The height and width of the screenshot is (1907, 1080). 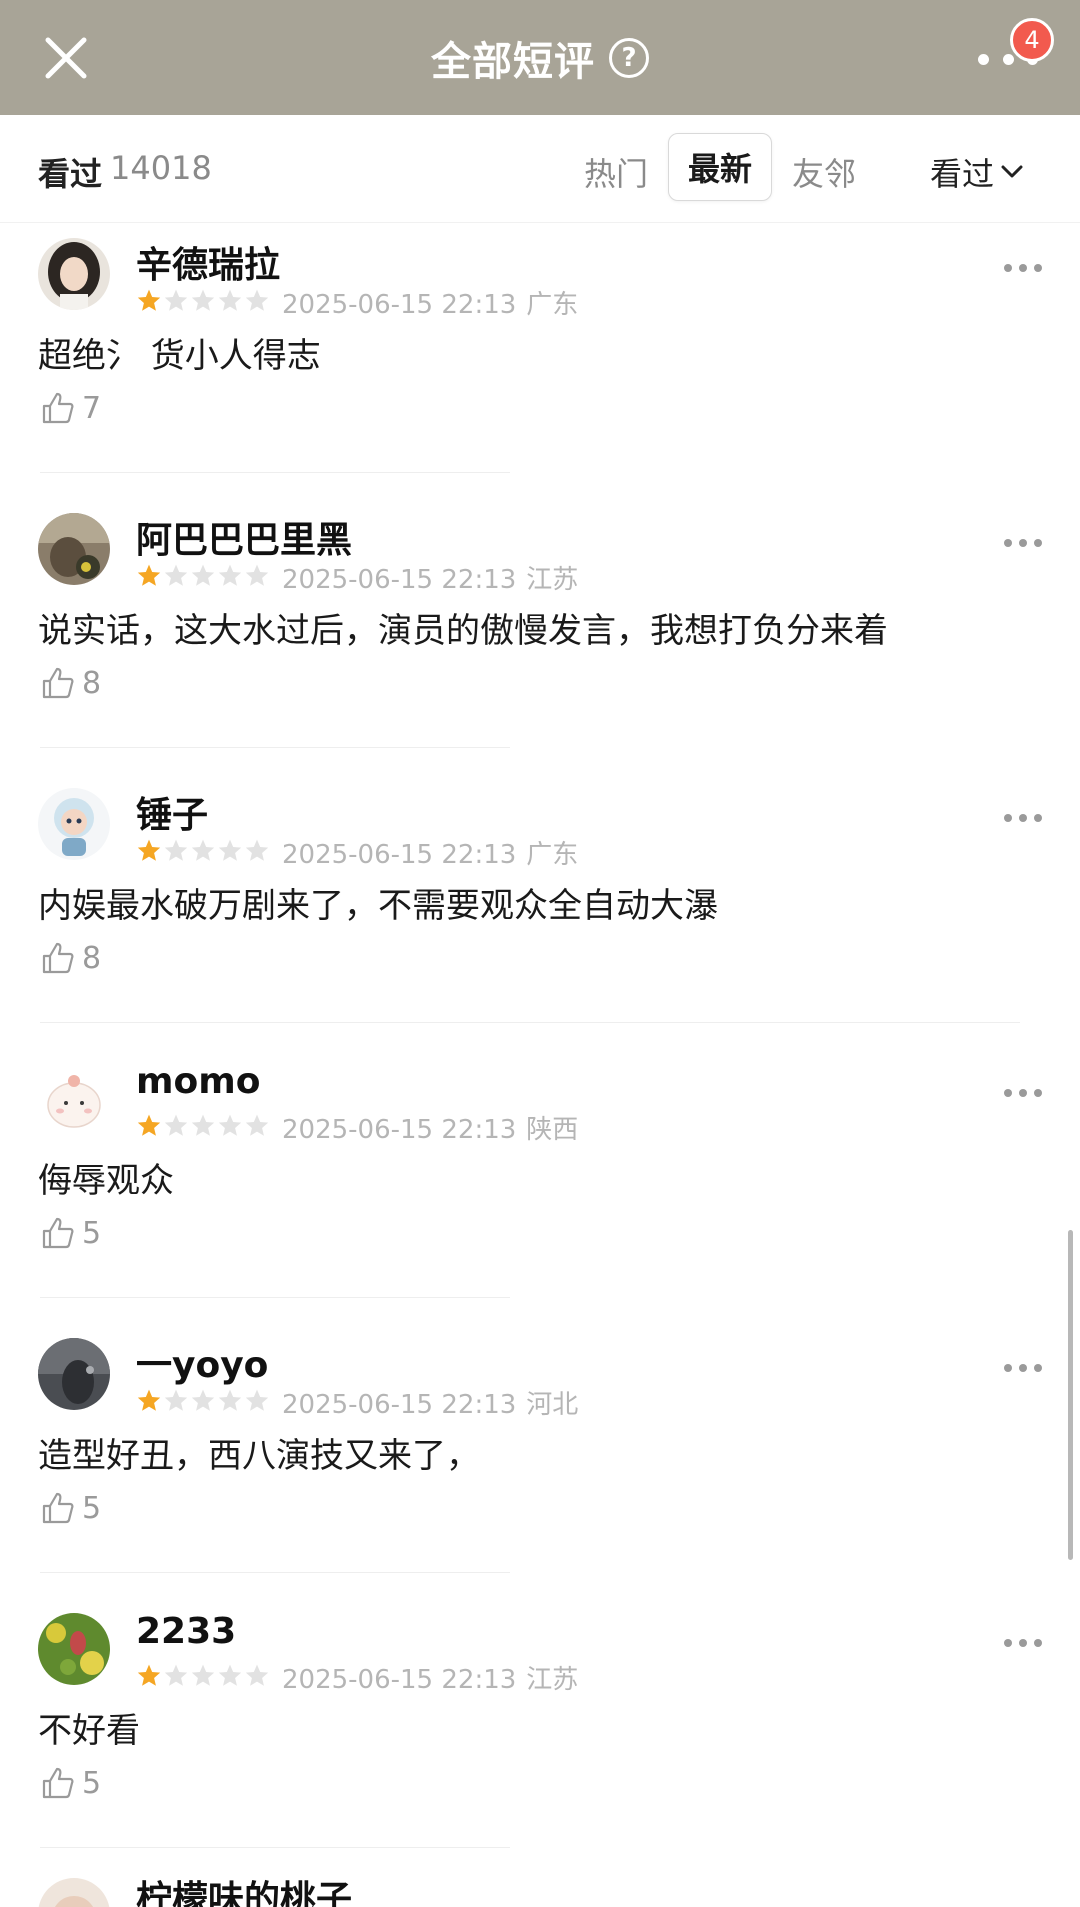 What do you see at coordinates (179, 356) in the screenshot?
I see `comment-text: 超绝氵 货小人得志` at bounding box center [179, 356].